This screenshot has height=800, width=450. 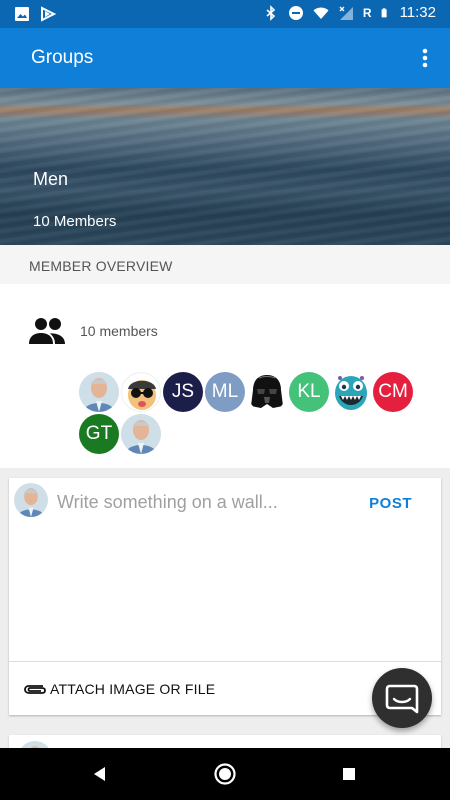 What do you see at coordinates (47, 331) in the screenshot?
I see `group-people-icon` at bounding box center [47, 331].